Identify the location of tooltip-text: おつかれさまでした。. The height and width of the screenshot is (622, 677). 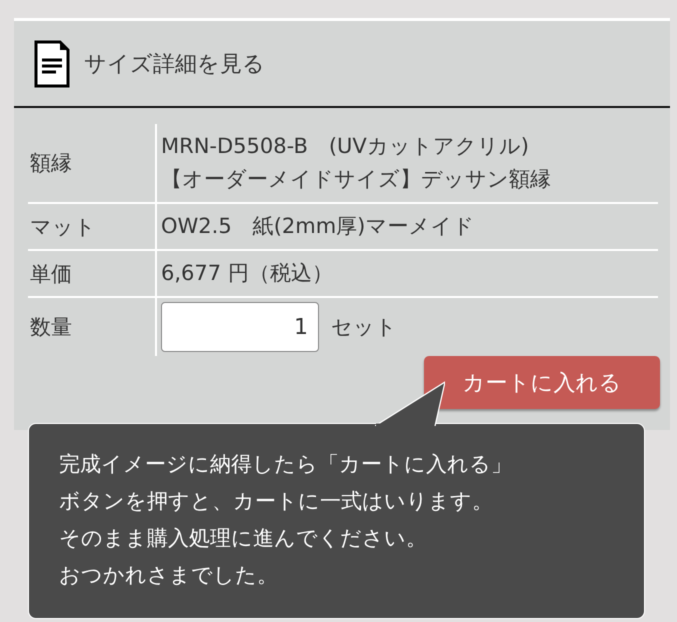
(169, 575).